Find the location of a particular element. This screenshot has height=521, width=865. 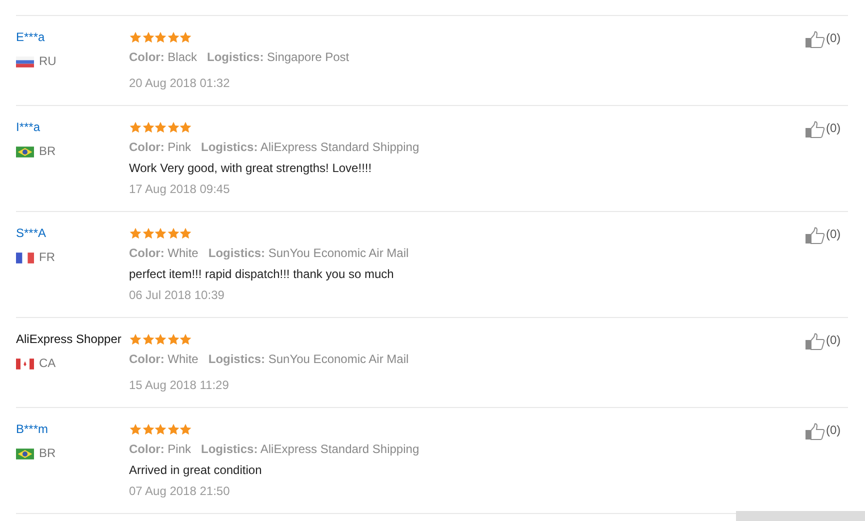

review-date: 17 Aug 2018 09:45 is located at coordinates (179, 189).